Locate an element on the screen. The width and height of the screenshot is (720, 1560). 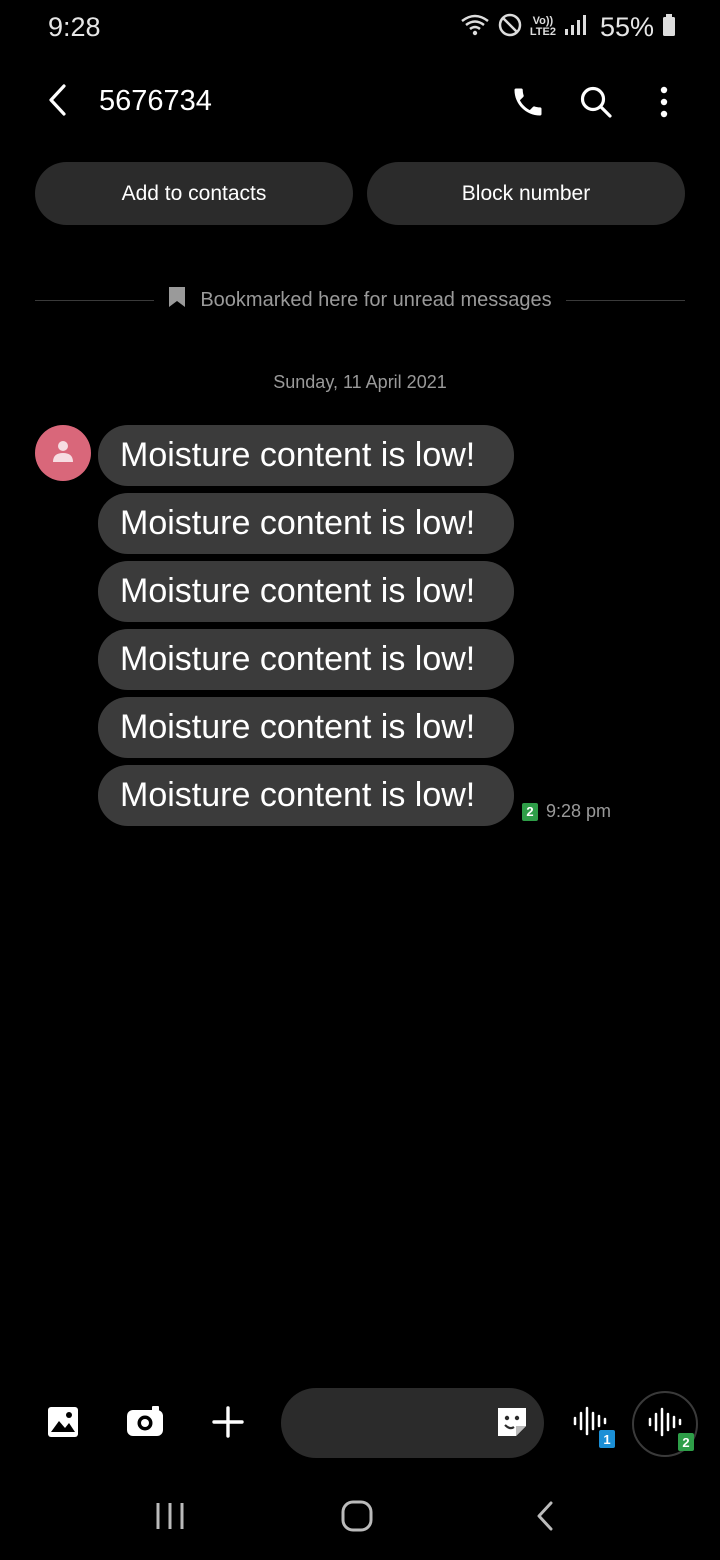
message-input is located at coordinates (400, 1423).